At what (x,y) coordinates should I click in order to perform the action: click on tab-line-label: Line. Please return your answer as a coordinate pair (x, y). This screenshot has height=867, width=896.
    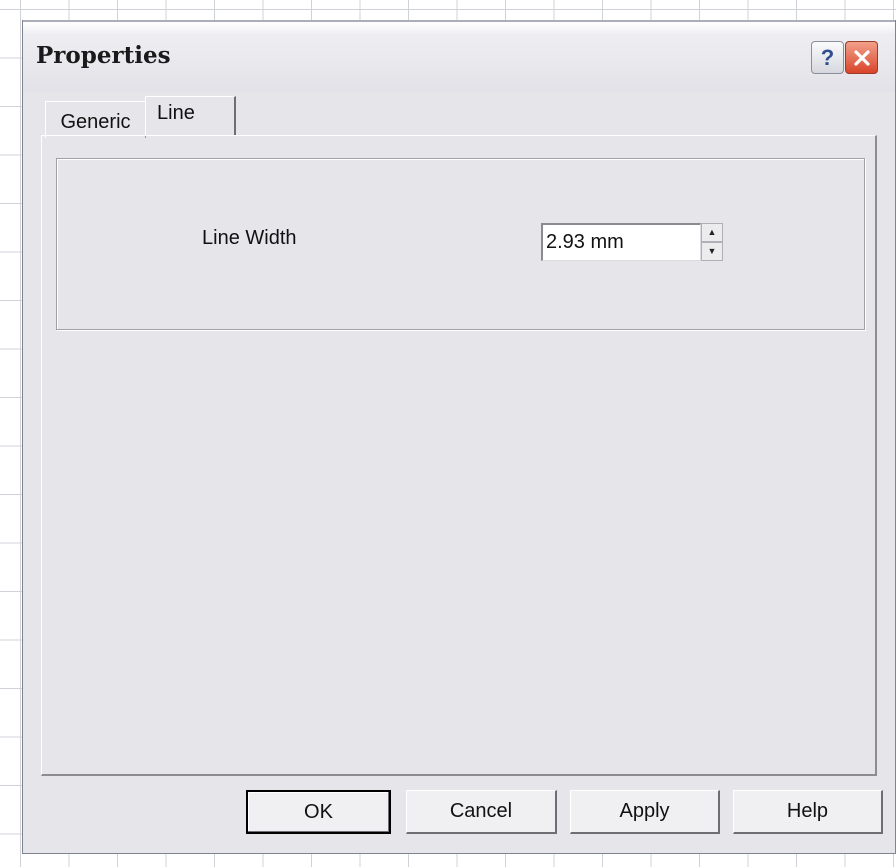
    Looking at the image, I should click on (176, 112).